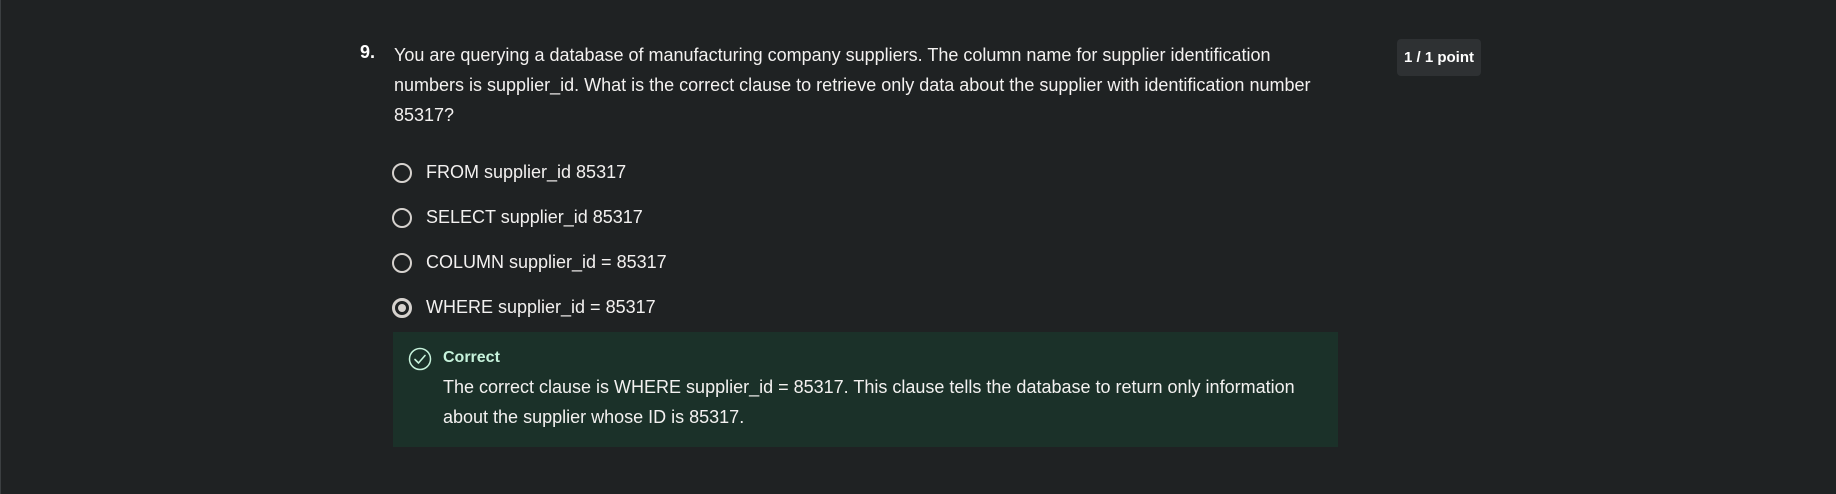 The height and width of the screenshot is (494, 1836). I want to click on check-circle-icon, so click(420, 359).